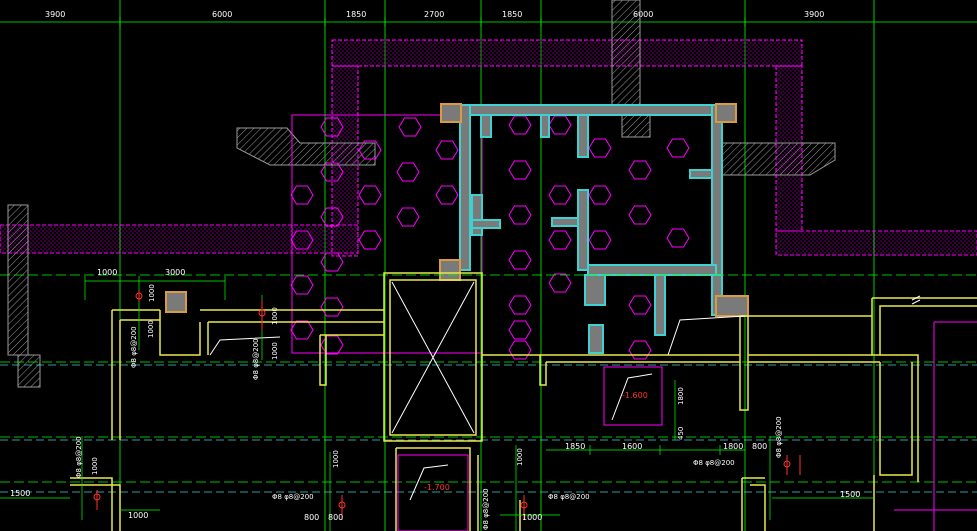 The width and height of the screenshot is (977, 531). Describe the element at coordinates (433, 357) in the screenshot. I see `elevator-shaft` at that location.